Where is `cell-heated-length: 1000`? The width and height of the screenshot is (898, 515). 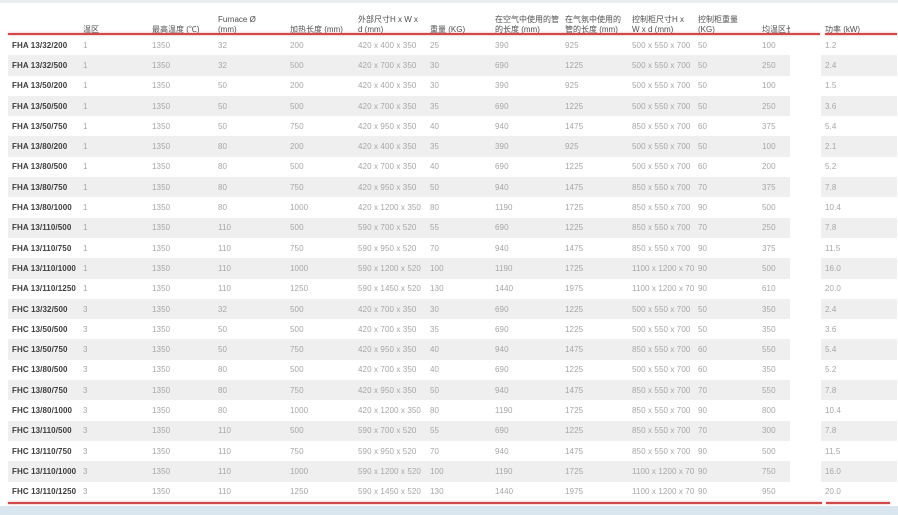
cell-heated-length: 1000 is located at coordinates (320, 471).